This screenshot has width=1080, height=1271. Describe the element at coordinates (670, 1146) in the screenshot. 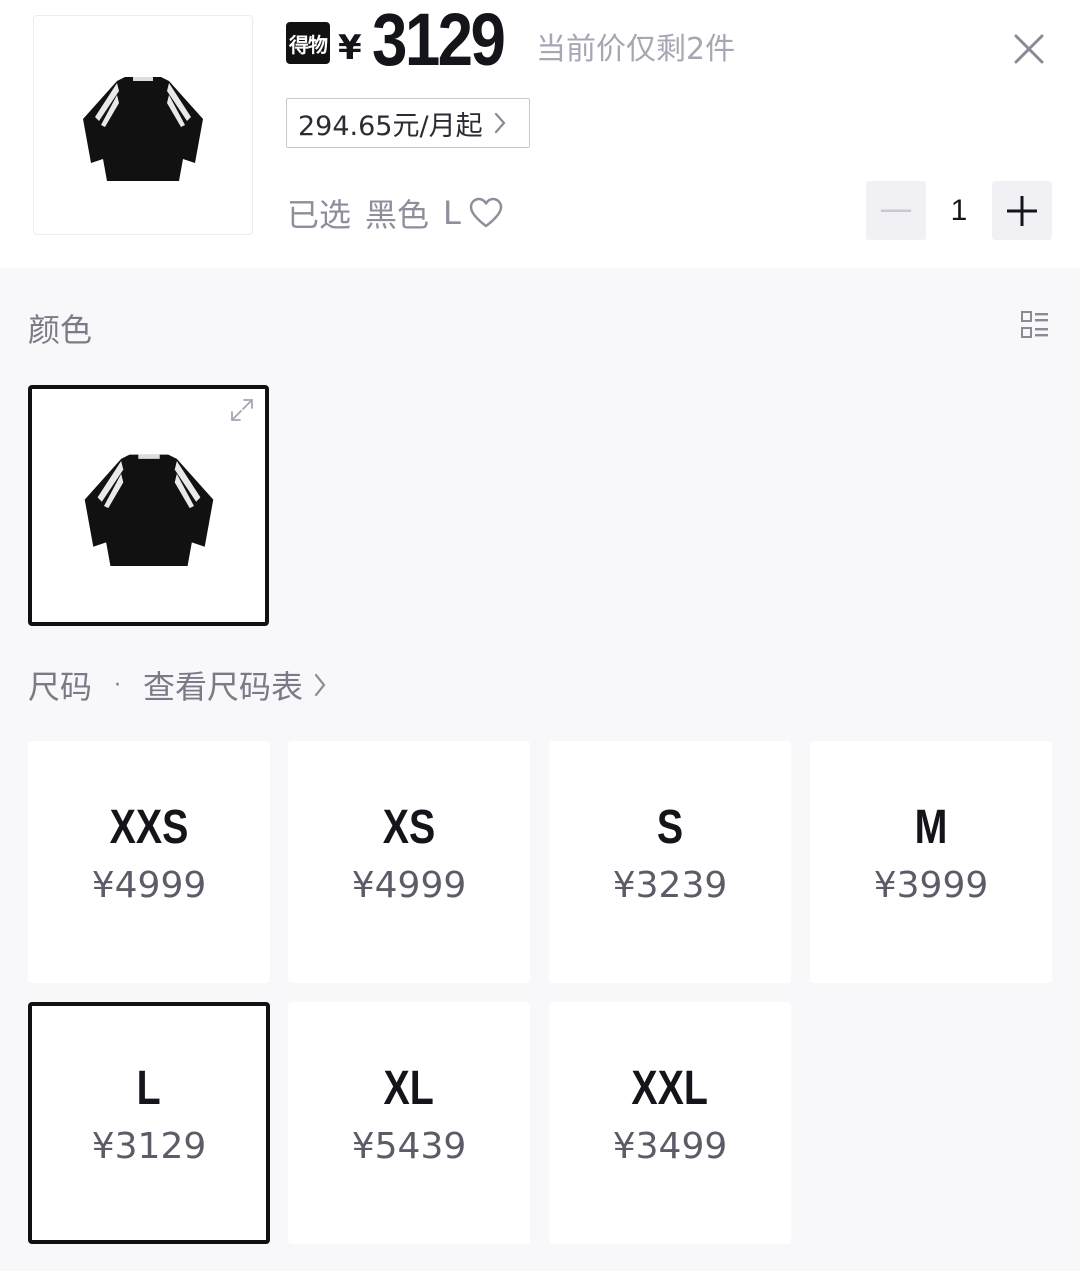

I see `size-price: ¥3499` at that location.